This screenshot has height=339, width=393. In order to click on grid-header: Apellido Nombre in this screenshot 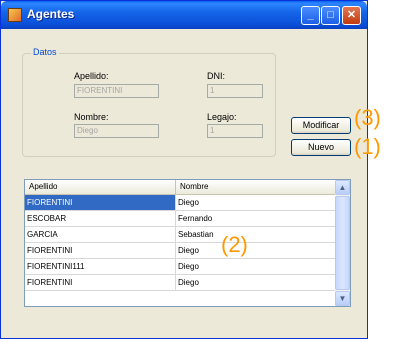, I will do `click(180, 187)`.